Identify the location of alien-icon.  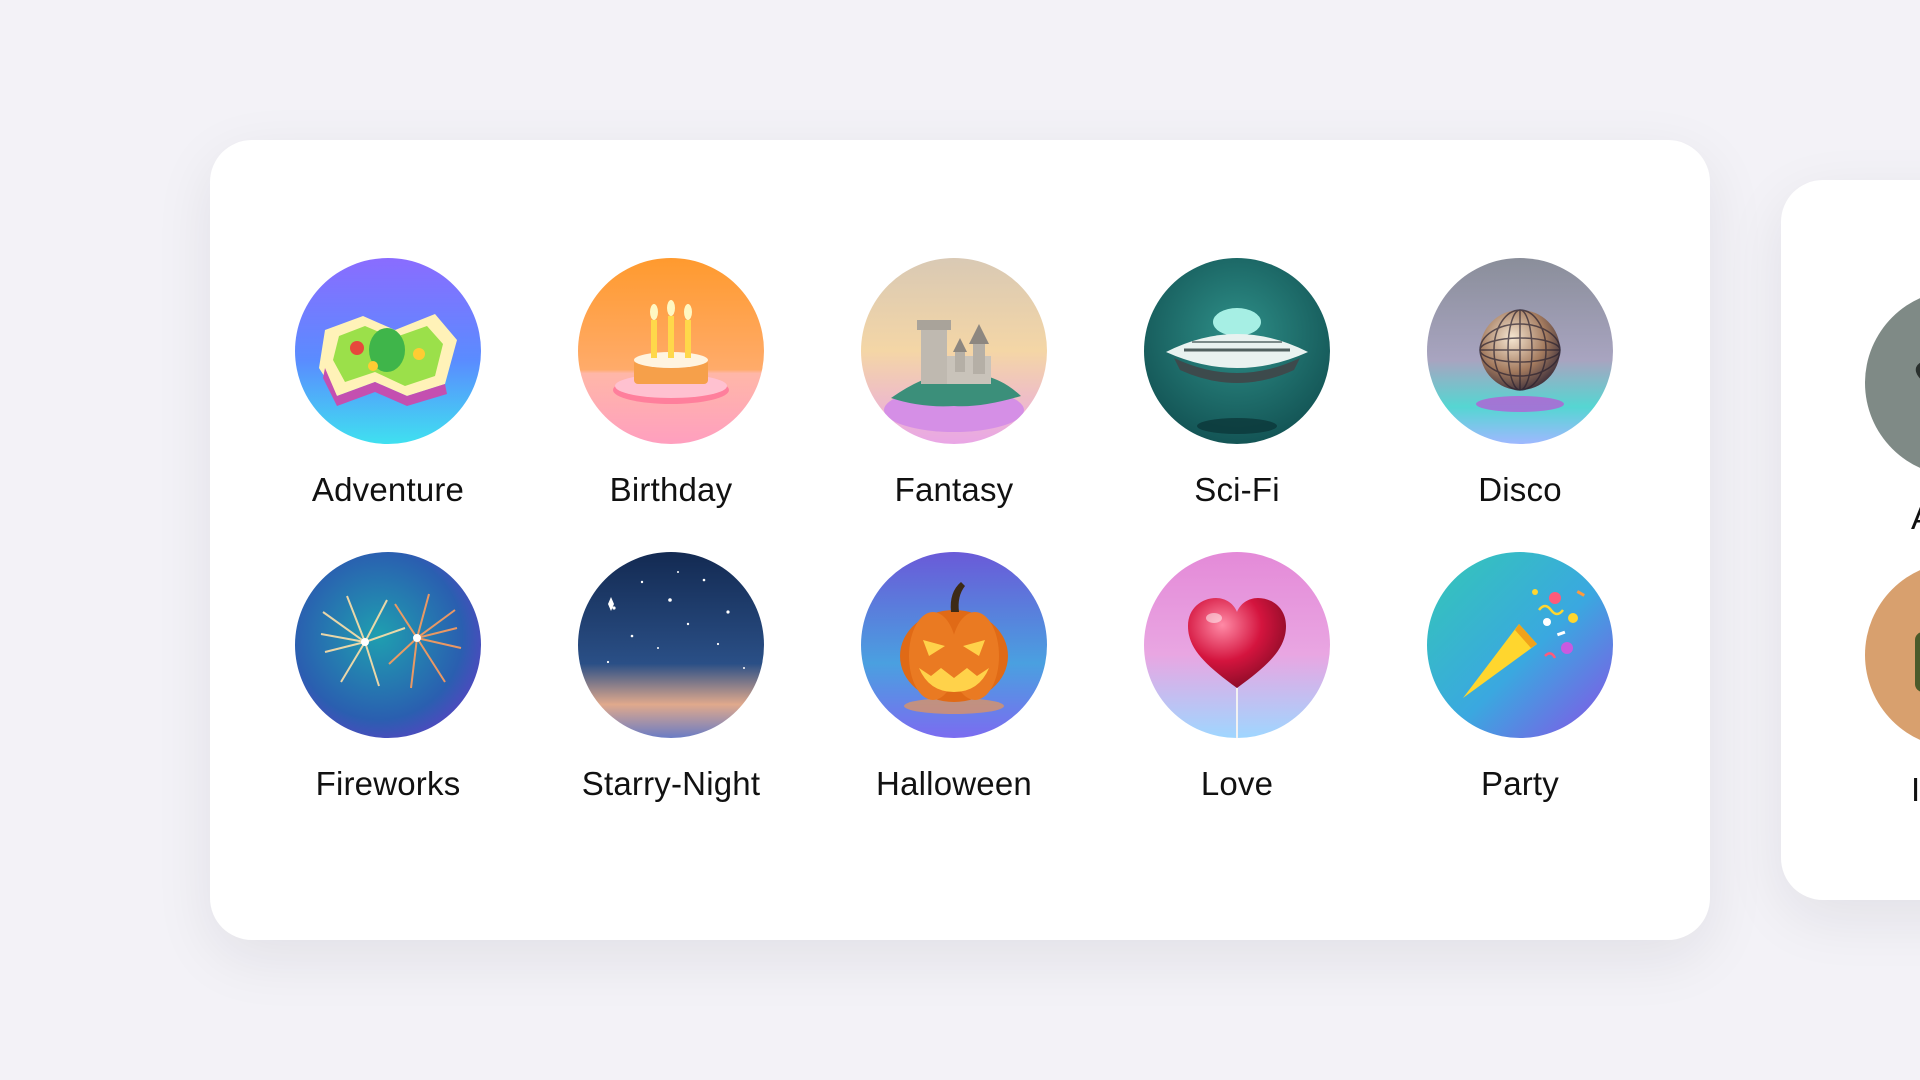
(1892, 383).